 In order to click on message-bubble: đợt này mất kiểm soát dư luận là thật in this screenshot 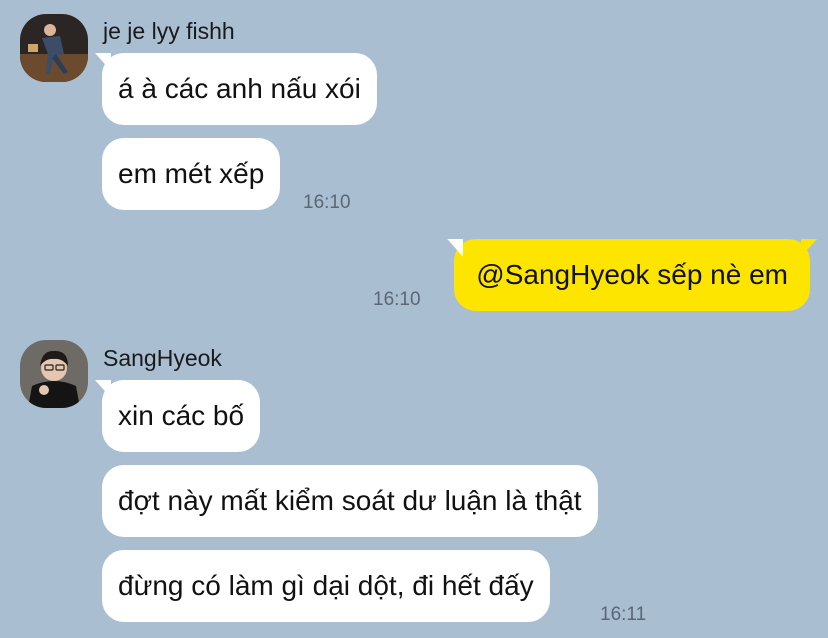, I will do `click(350, 501)`.